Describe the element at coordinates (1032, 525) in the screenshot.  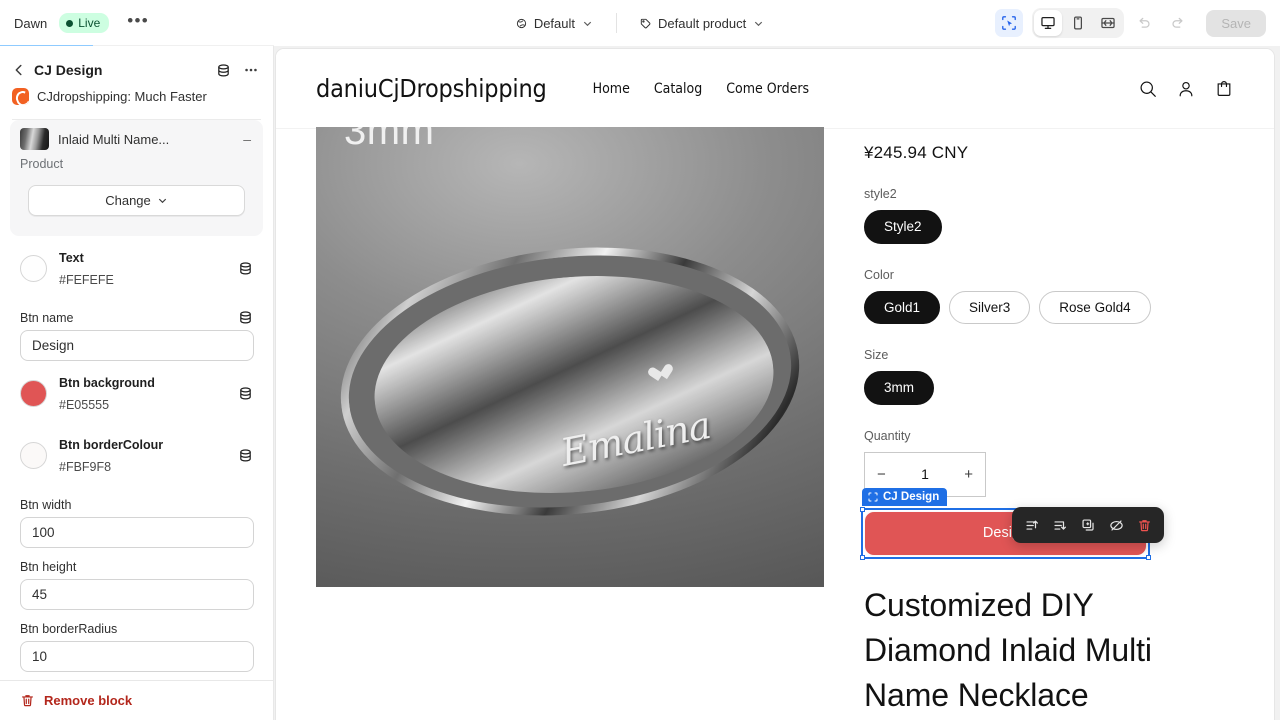
I see `move-up-icon` at that location.